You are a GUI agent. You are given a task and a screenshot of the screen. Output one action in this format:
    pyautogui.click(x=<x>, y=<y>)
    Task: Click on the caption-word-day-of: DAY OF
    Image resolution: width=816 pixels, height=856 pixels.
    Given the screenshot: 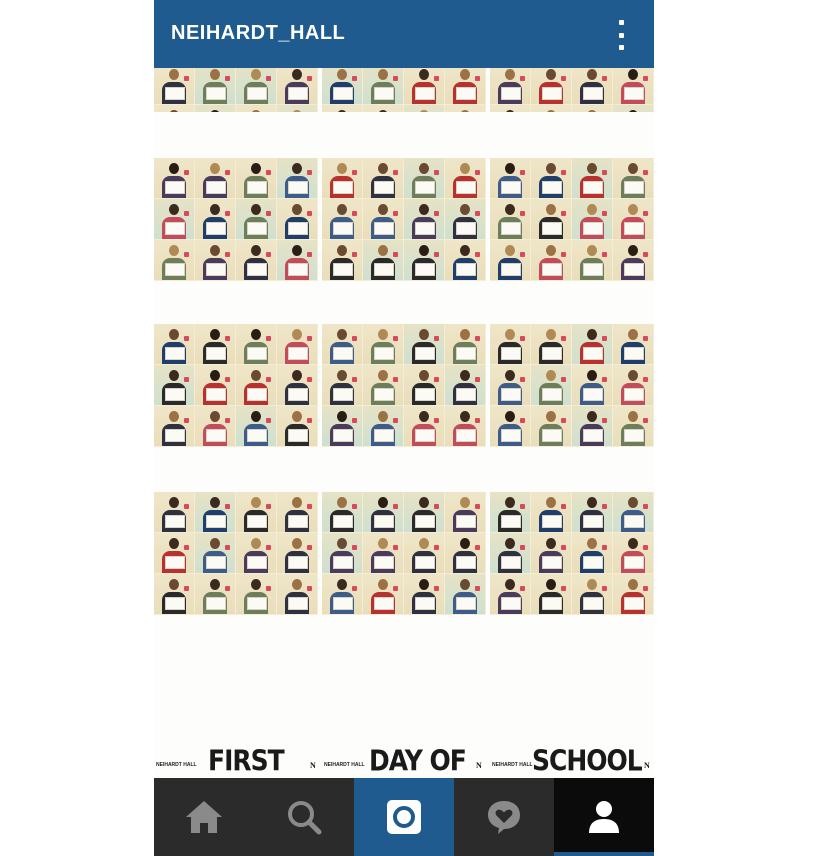 What is the action you would take?
    pyautogui.click(x=418, y=760)
    